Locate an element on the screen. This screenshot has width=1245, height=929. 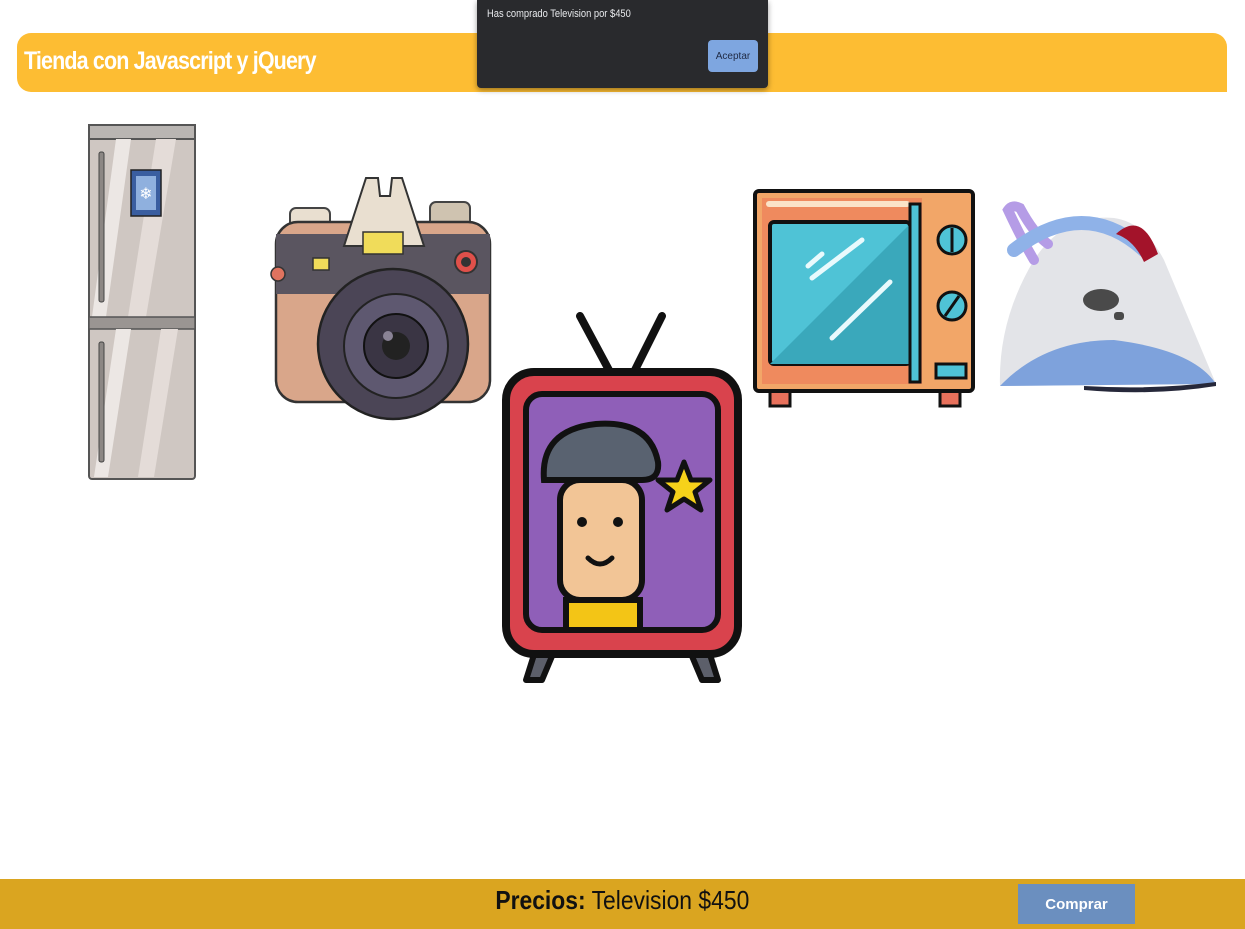
product-microwave is located at coordinates (864, 300).